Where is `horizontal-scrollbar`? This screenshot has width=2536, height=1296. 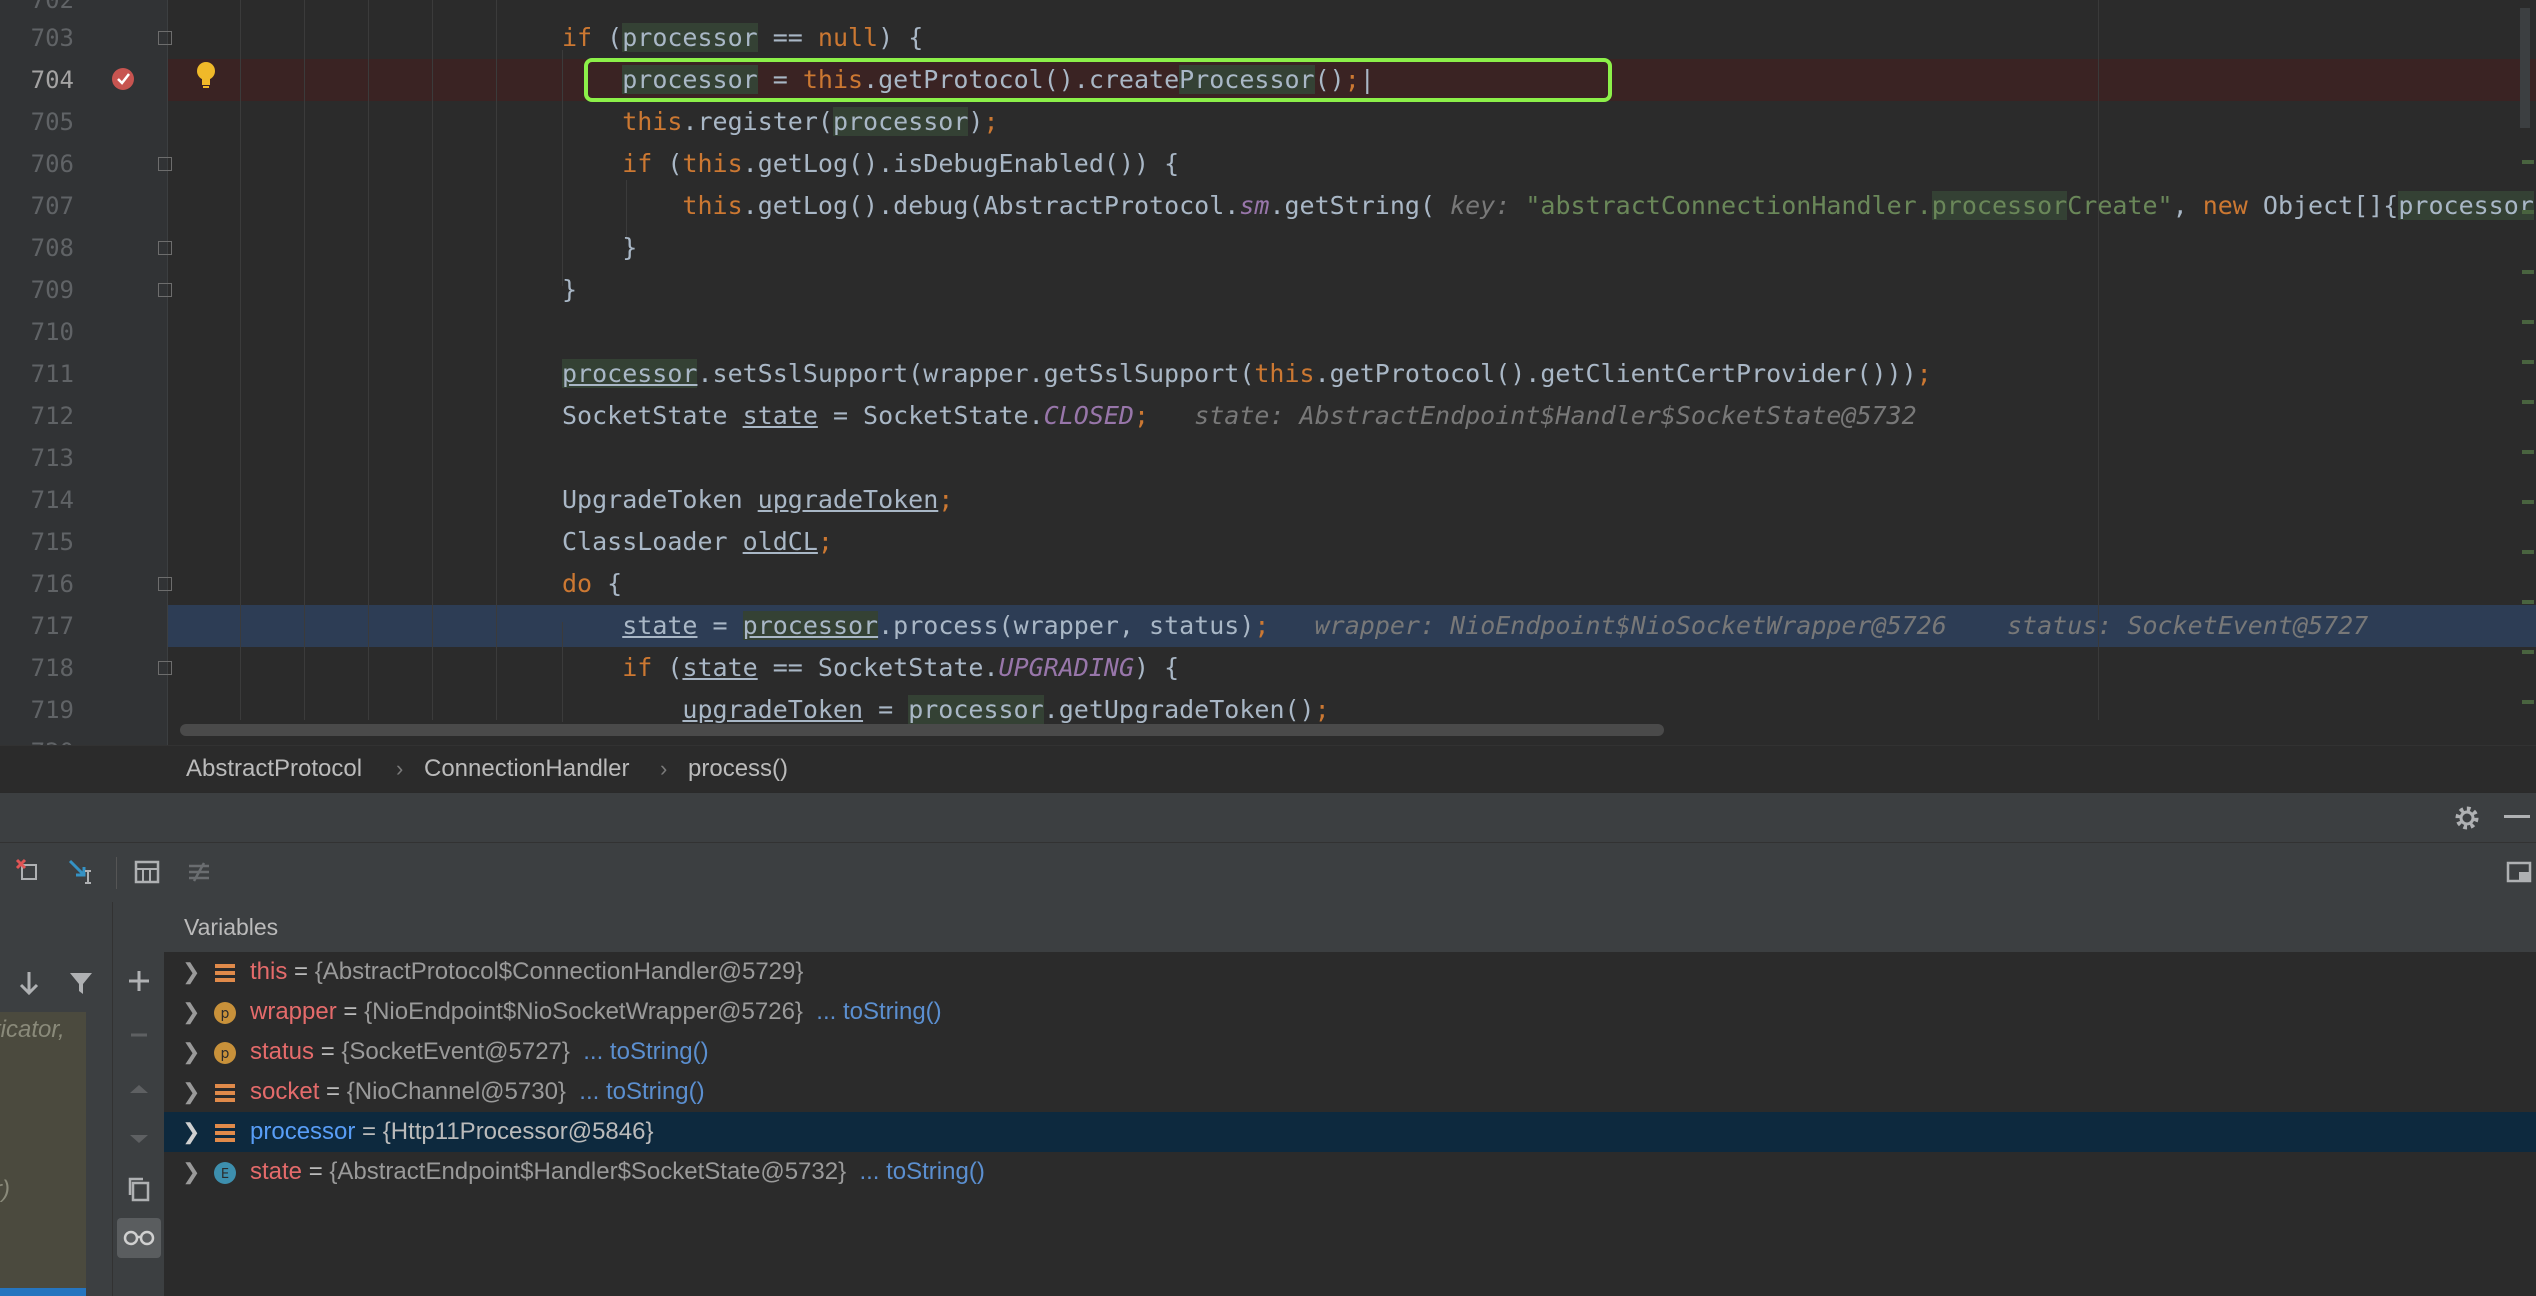 horizontal-scrollbar is located at coordinates (922, 730).